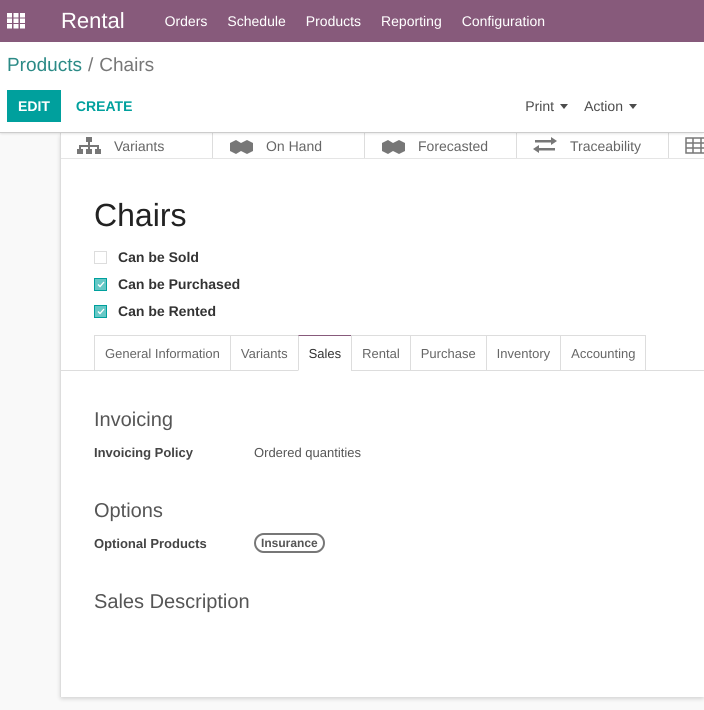 Image resolution: width=704 pixels, height=710 pixels. I want to click on tab: General Information, so click(162, 353).